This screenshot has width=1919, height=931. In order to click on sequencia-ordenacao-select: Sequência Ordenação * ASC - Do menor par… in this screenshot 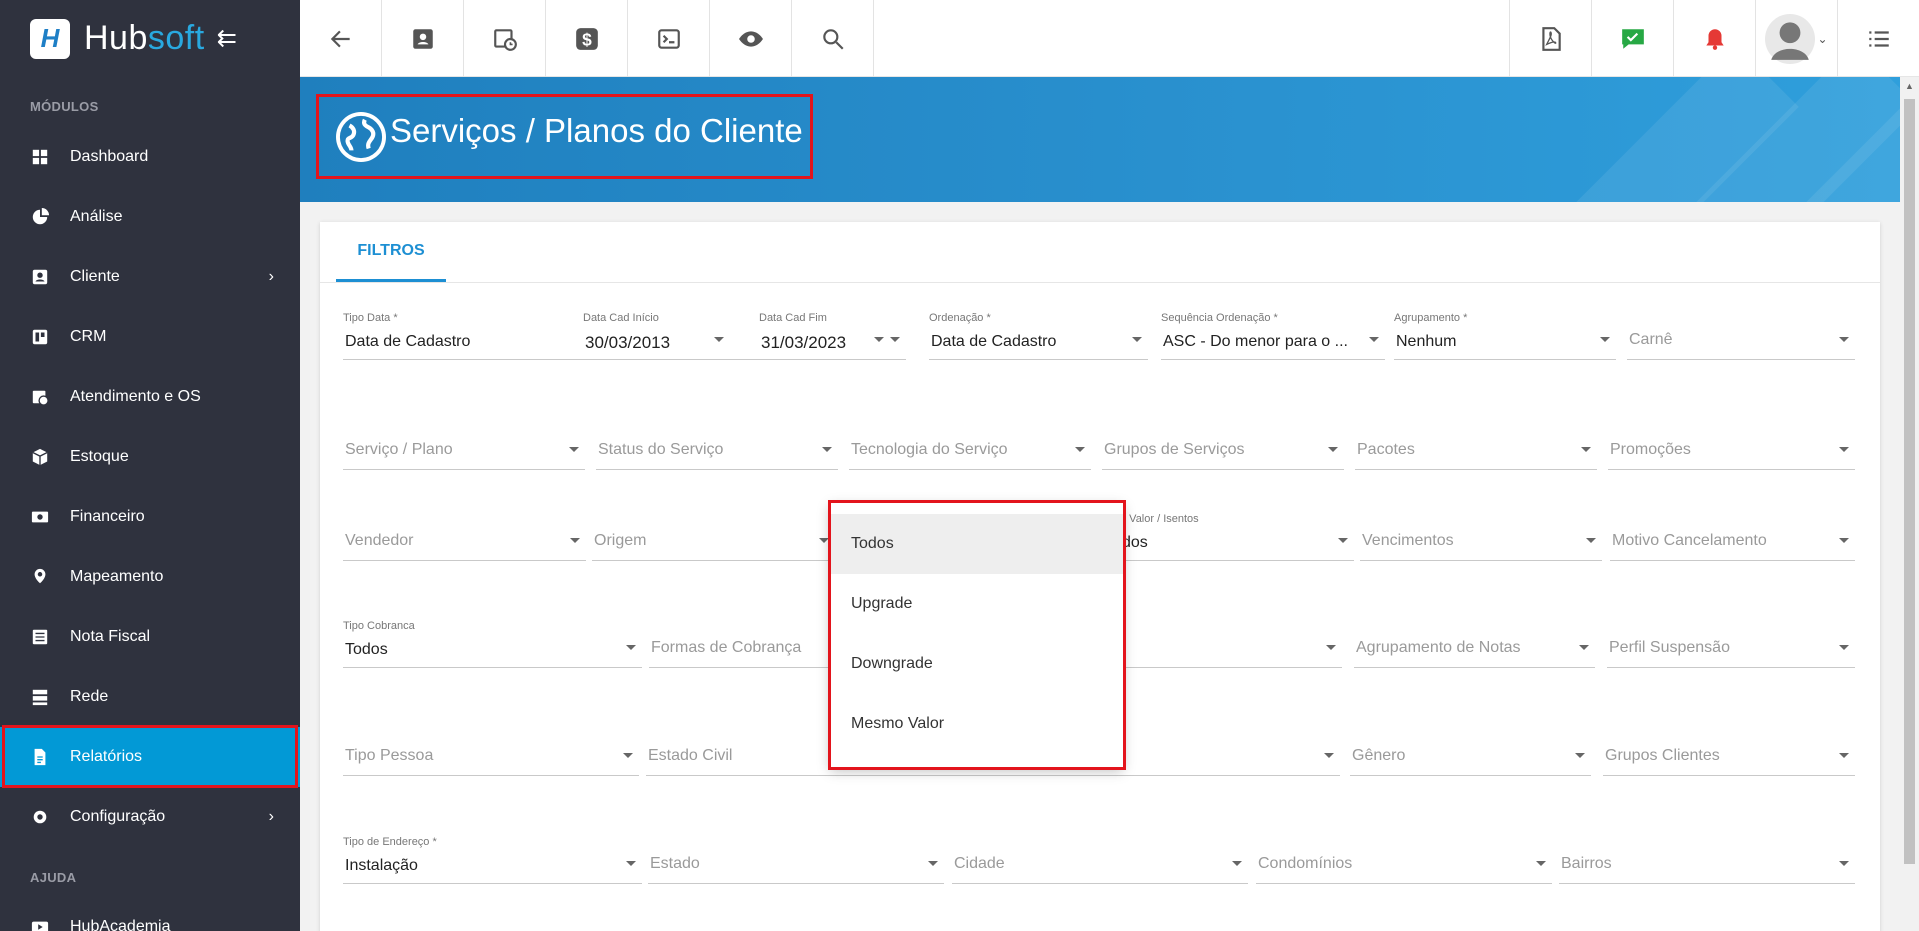, I will do `click(1273, 336)`.